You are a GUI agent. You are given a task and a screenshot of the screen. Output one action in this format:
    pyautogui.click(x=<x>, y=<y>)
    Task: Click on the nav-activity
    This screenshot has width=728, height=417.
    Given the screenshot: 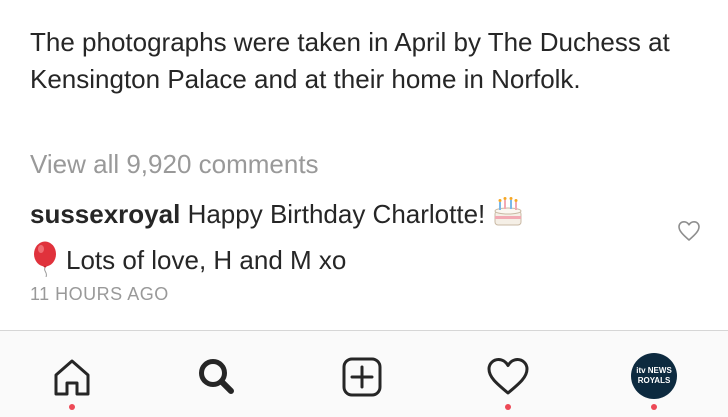 What is the action you would take?
    pyautogui.click(x=508, y=380)
    